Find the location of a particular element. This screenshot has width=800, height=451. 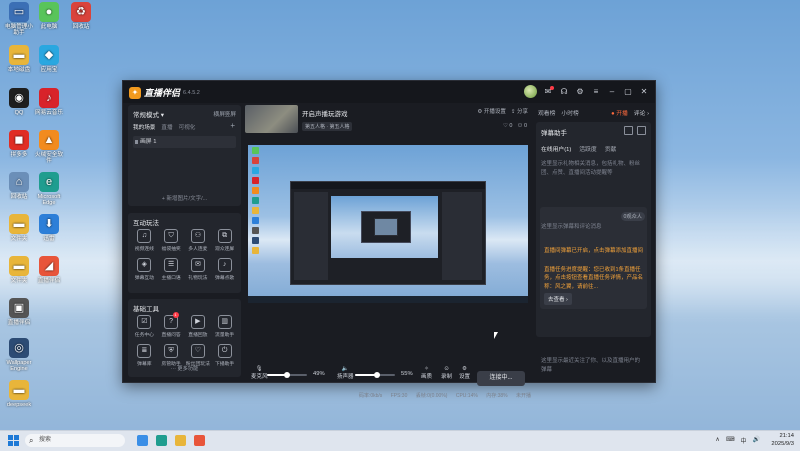

live-cover-thumbnail is located at coordinates (271, 119).